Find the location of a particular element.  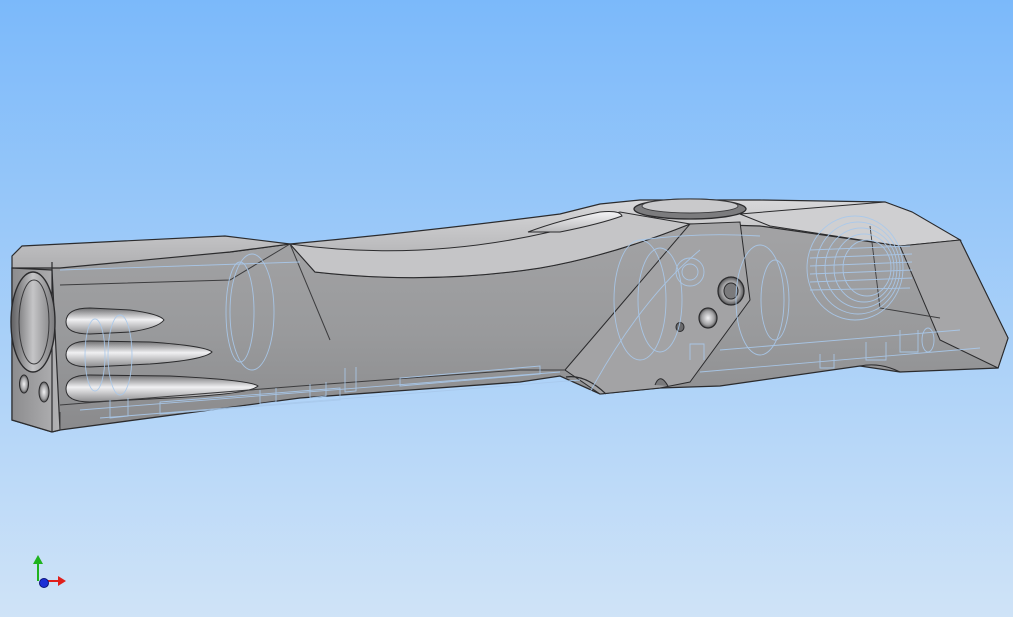

pivot-hole-medium is located at coordinates (708, 318).